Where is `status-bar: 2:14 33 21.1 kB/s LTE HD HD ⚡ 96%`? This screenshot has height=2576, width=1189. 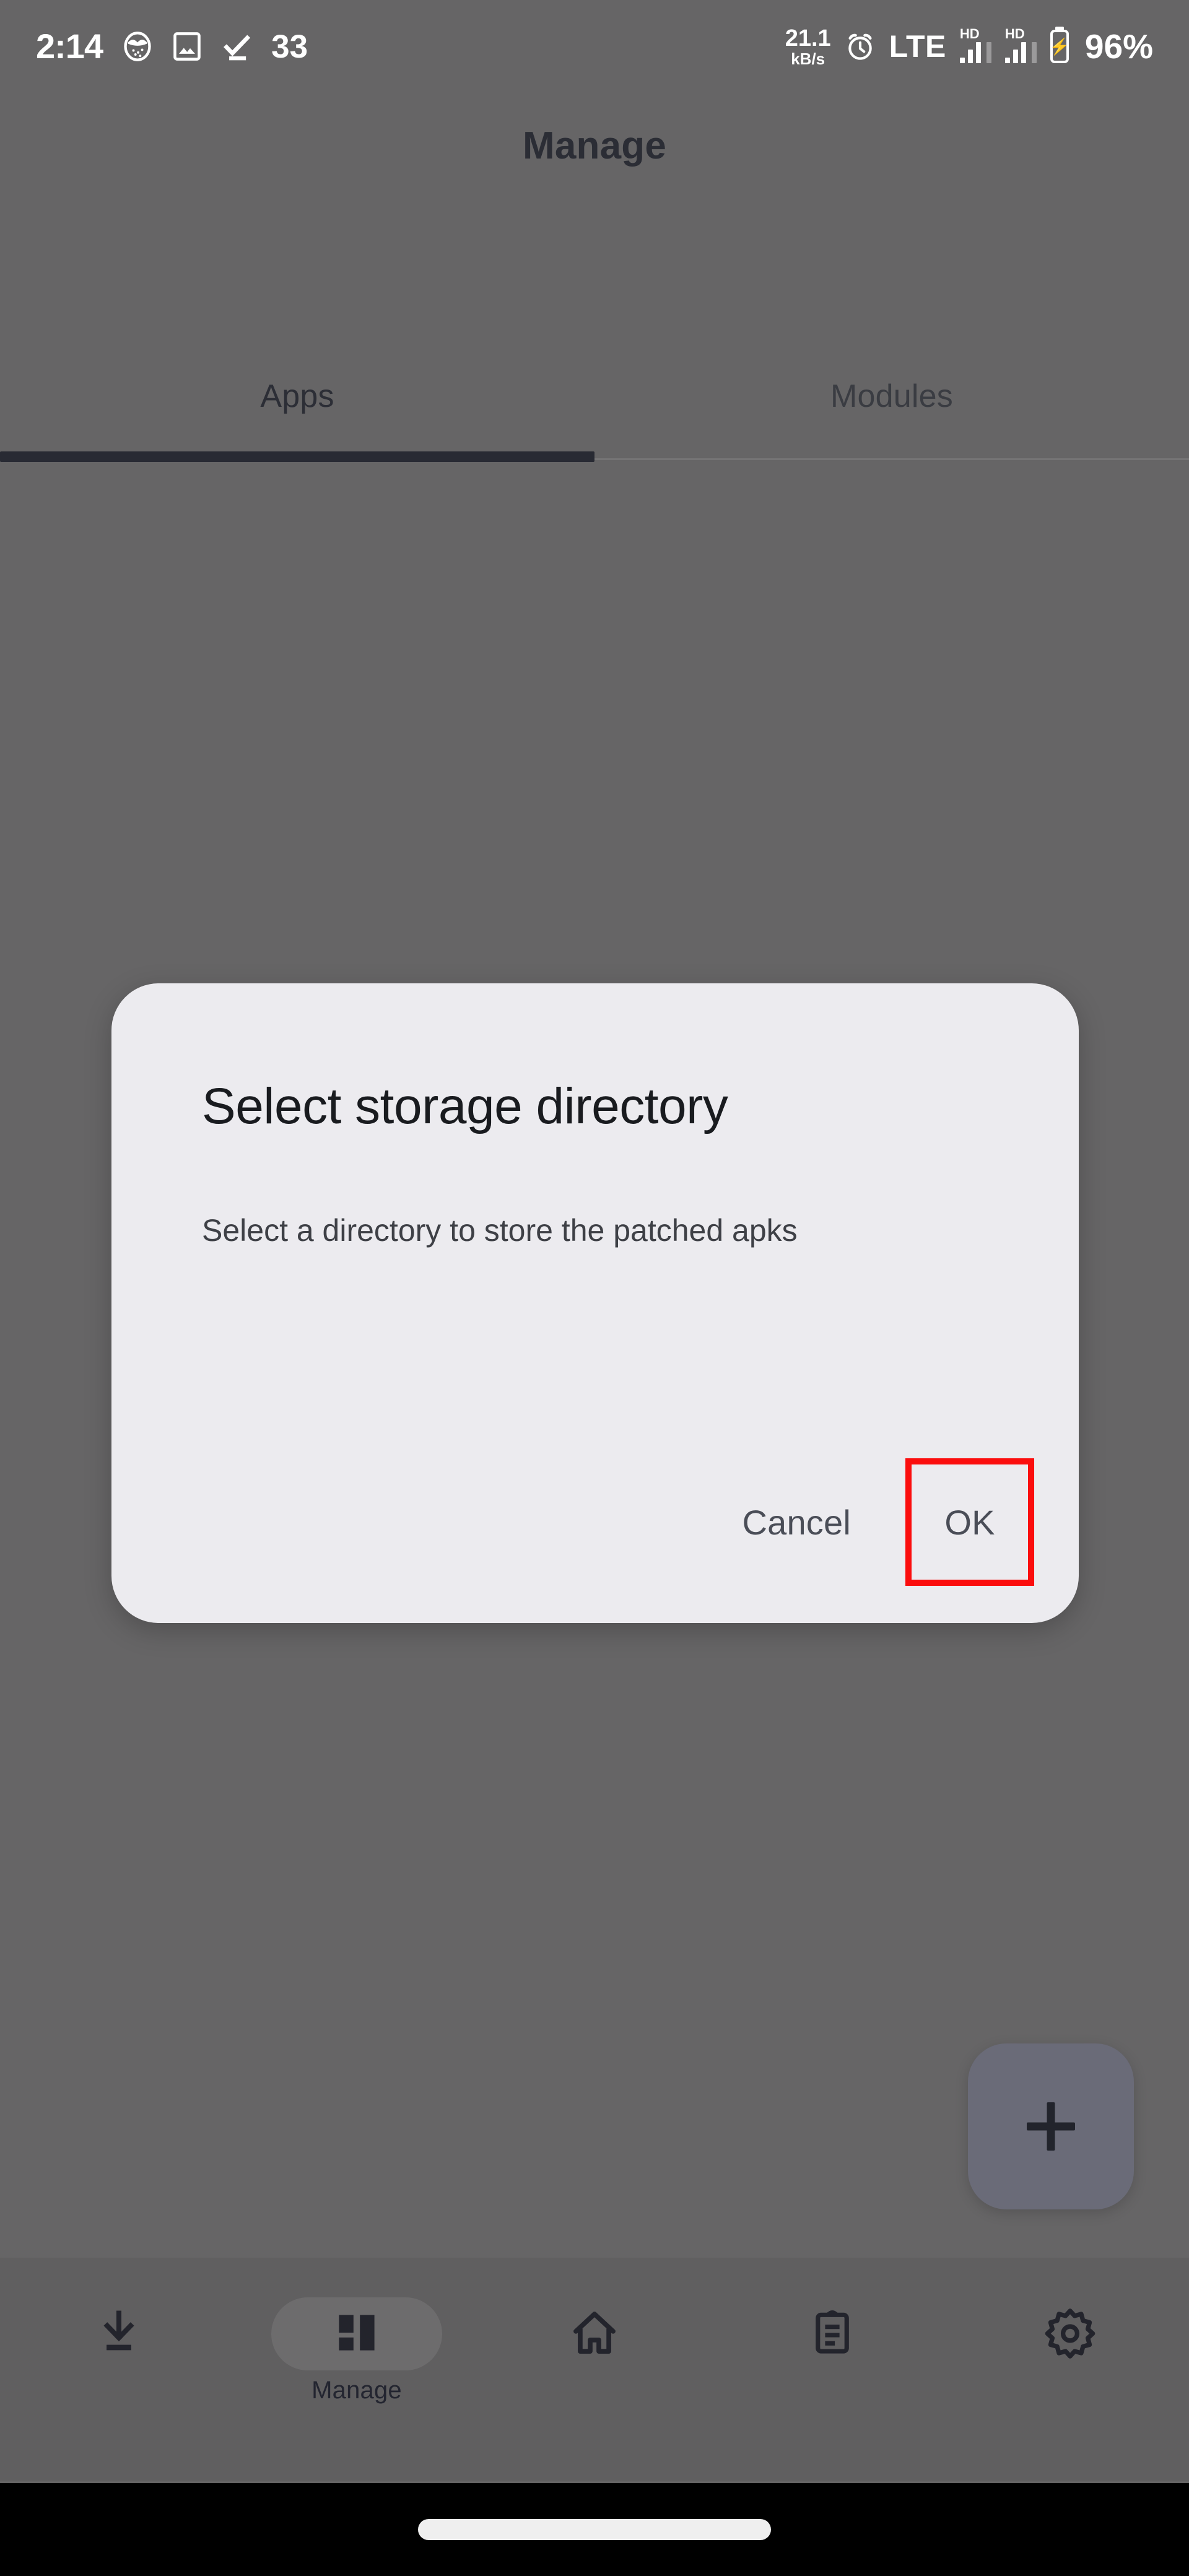
status-bar: 2:14 33 21.1 kB/s LTE HD HD ⚡ 96% is located at coordinates (594, 46).